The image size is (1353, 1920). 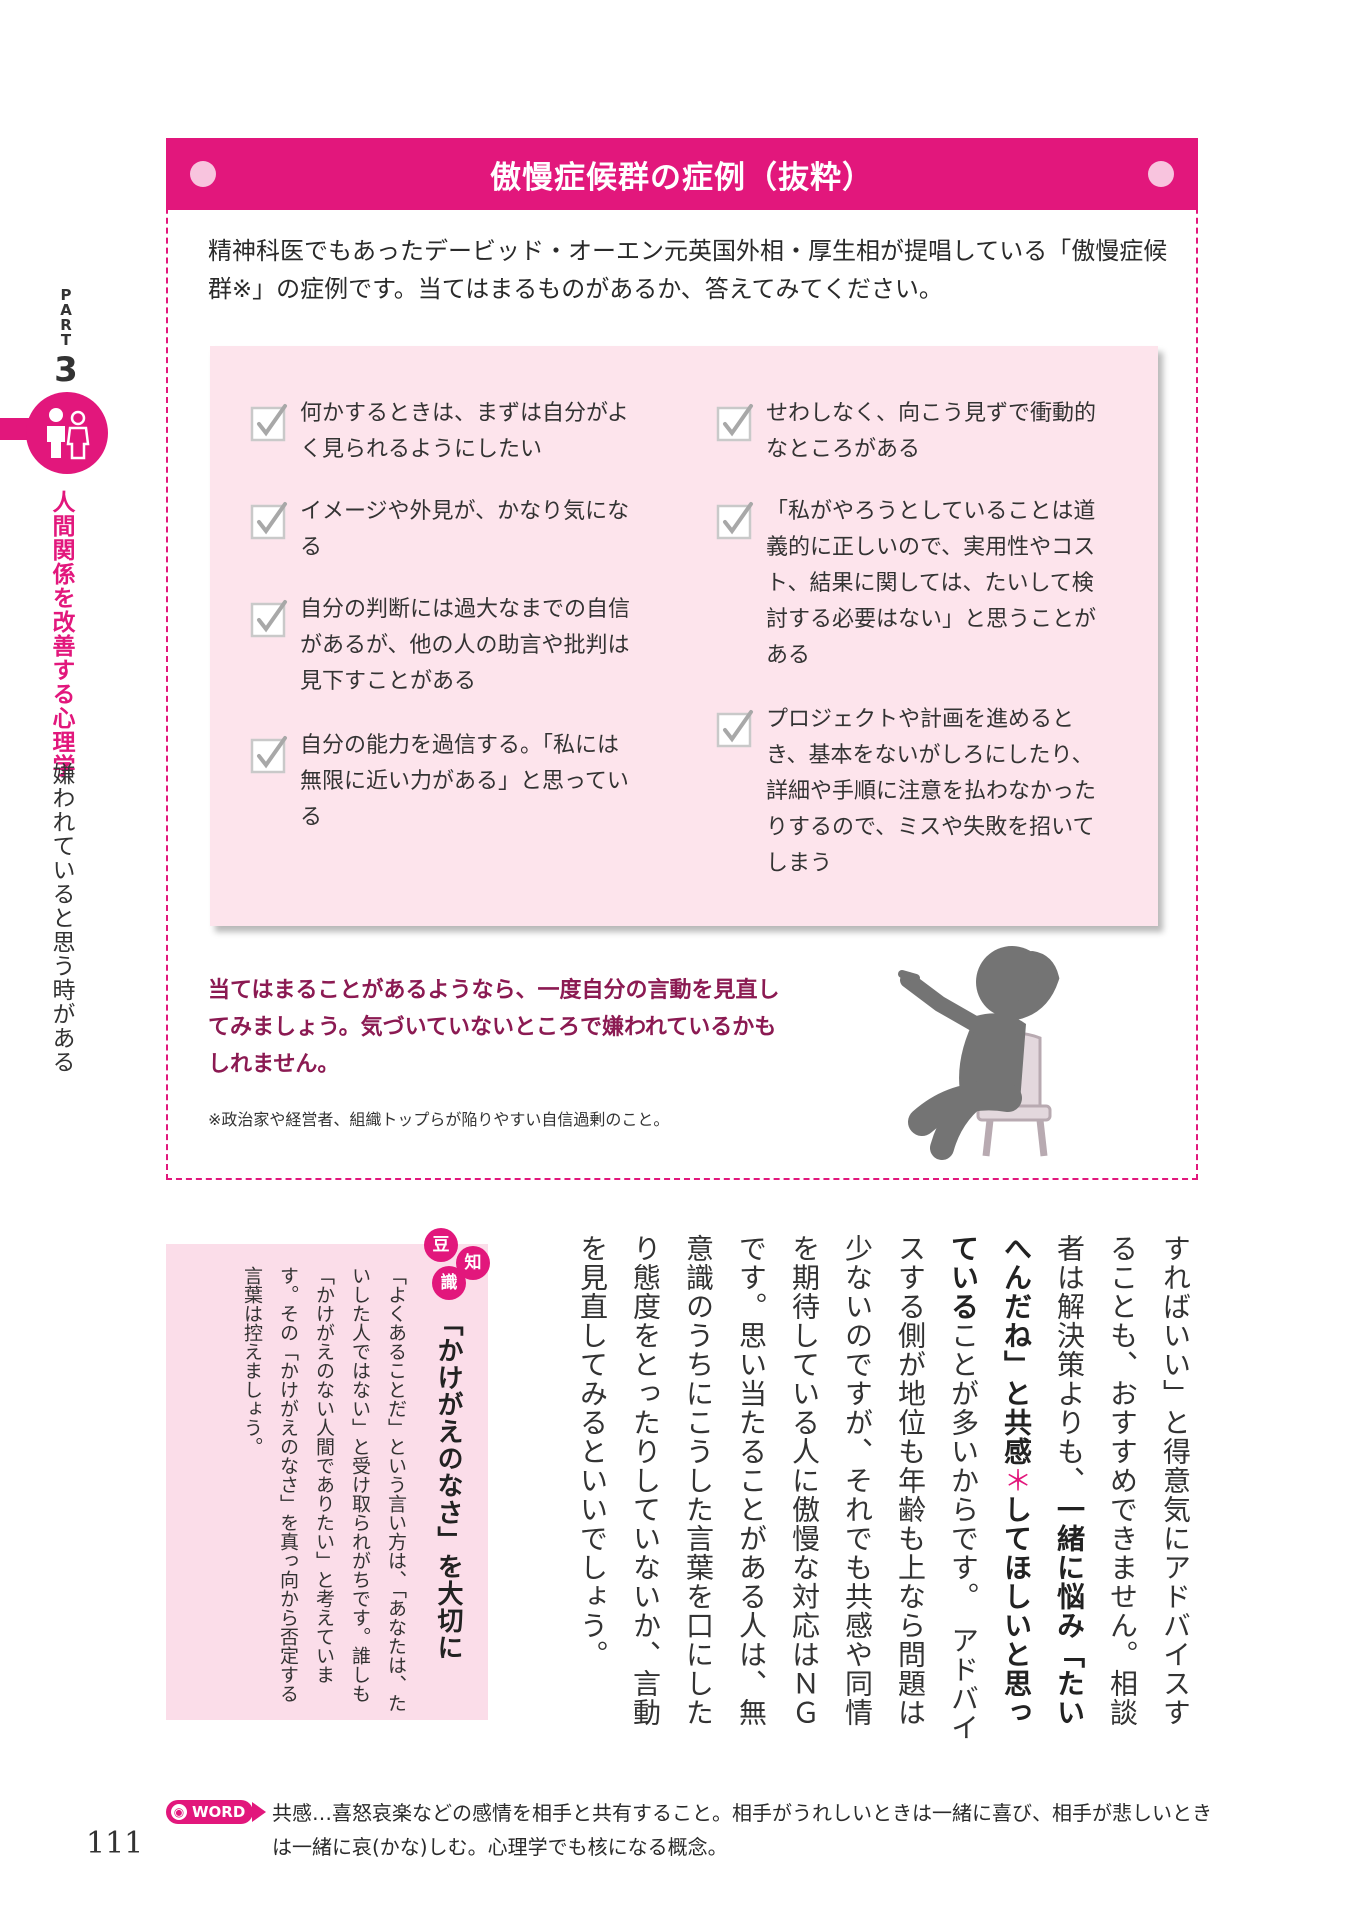 I want to click on people-icon, so click(x=68, y=434).